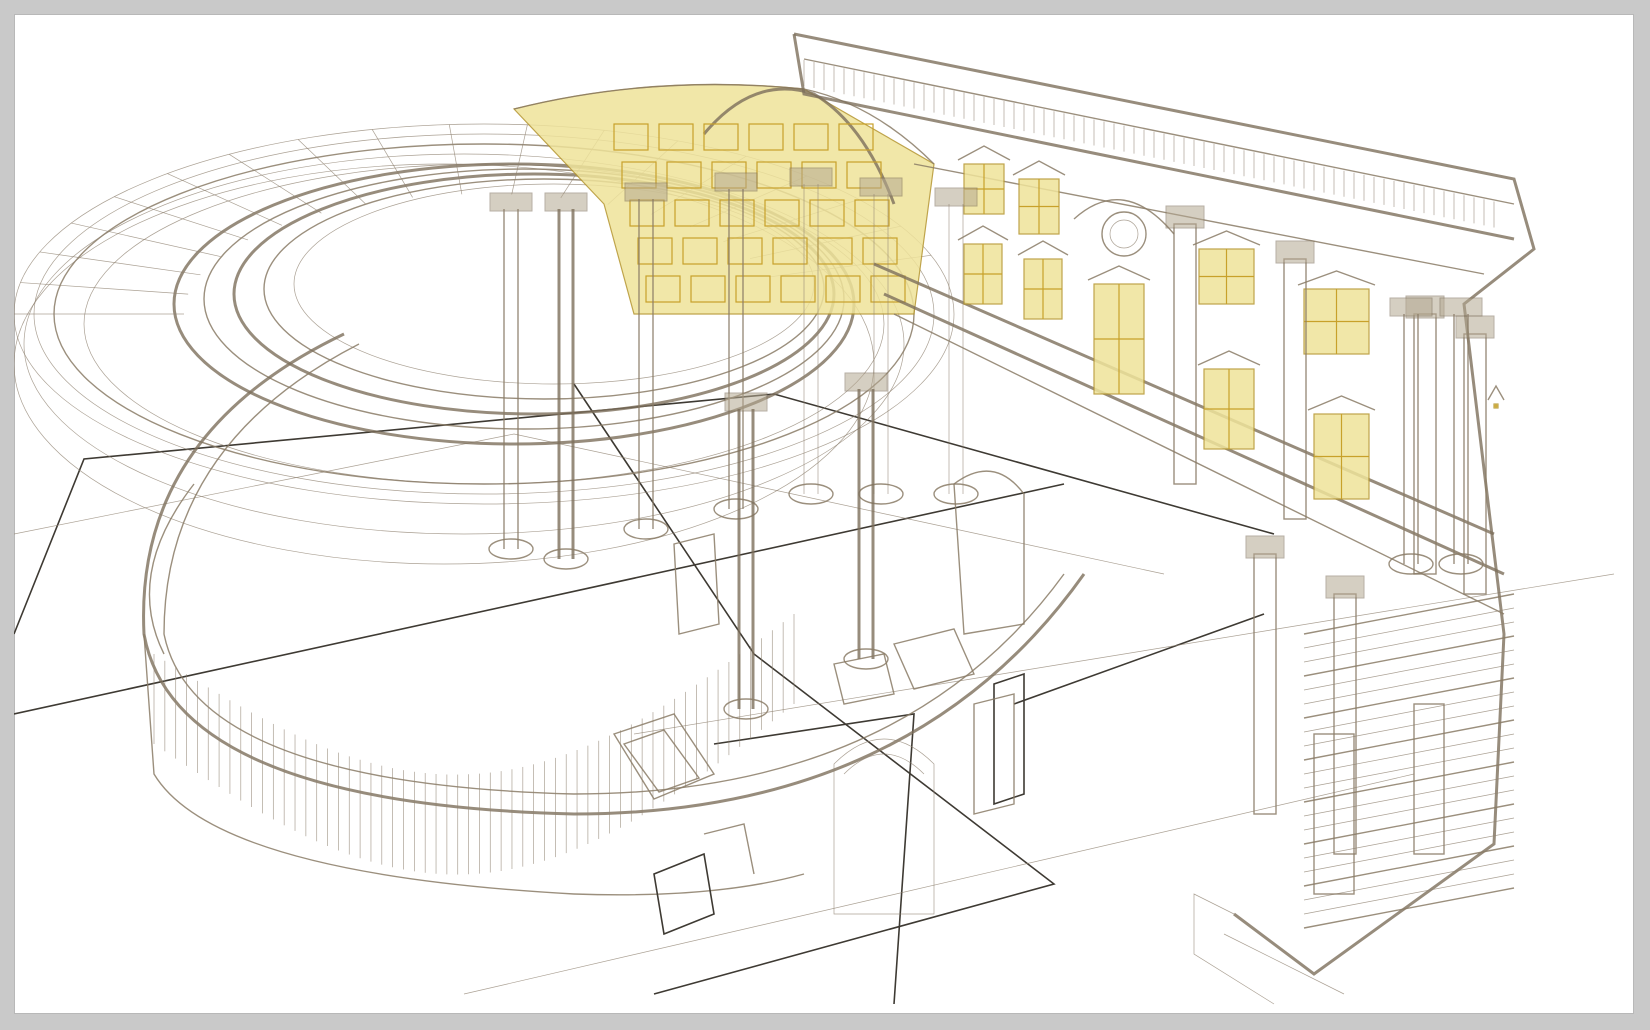 Image resolution: width=1650 pixels, height=1030 pixels. Describe the element at coordinates (1429, 779) in the screenshot. I see `base-pier` at that location.